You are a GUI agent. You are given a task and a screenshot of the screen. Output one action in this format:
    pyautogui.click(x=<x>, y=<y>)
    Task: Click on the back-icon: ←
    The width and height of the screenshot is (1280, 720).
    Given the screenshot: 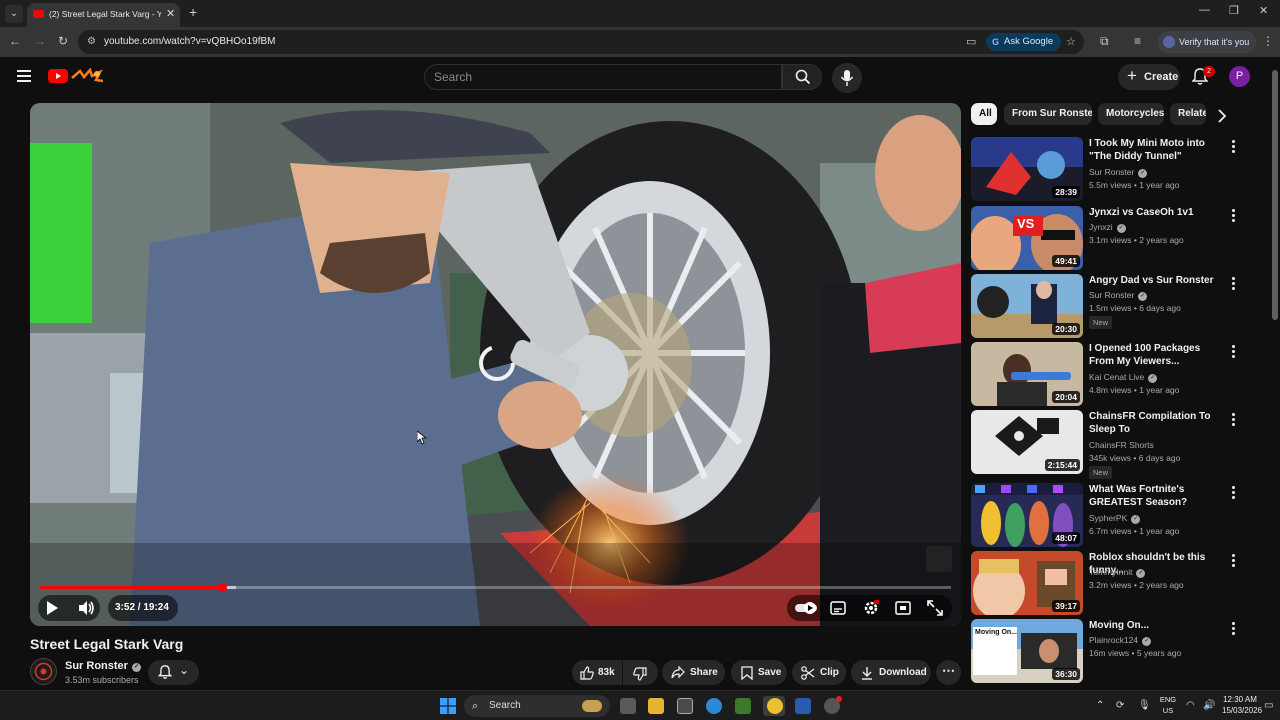 What is the action you would take?
    pyautogui.click(x=15, y=41)
    